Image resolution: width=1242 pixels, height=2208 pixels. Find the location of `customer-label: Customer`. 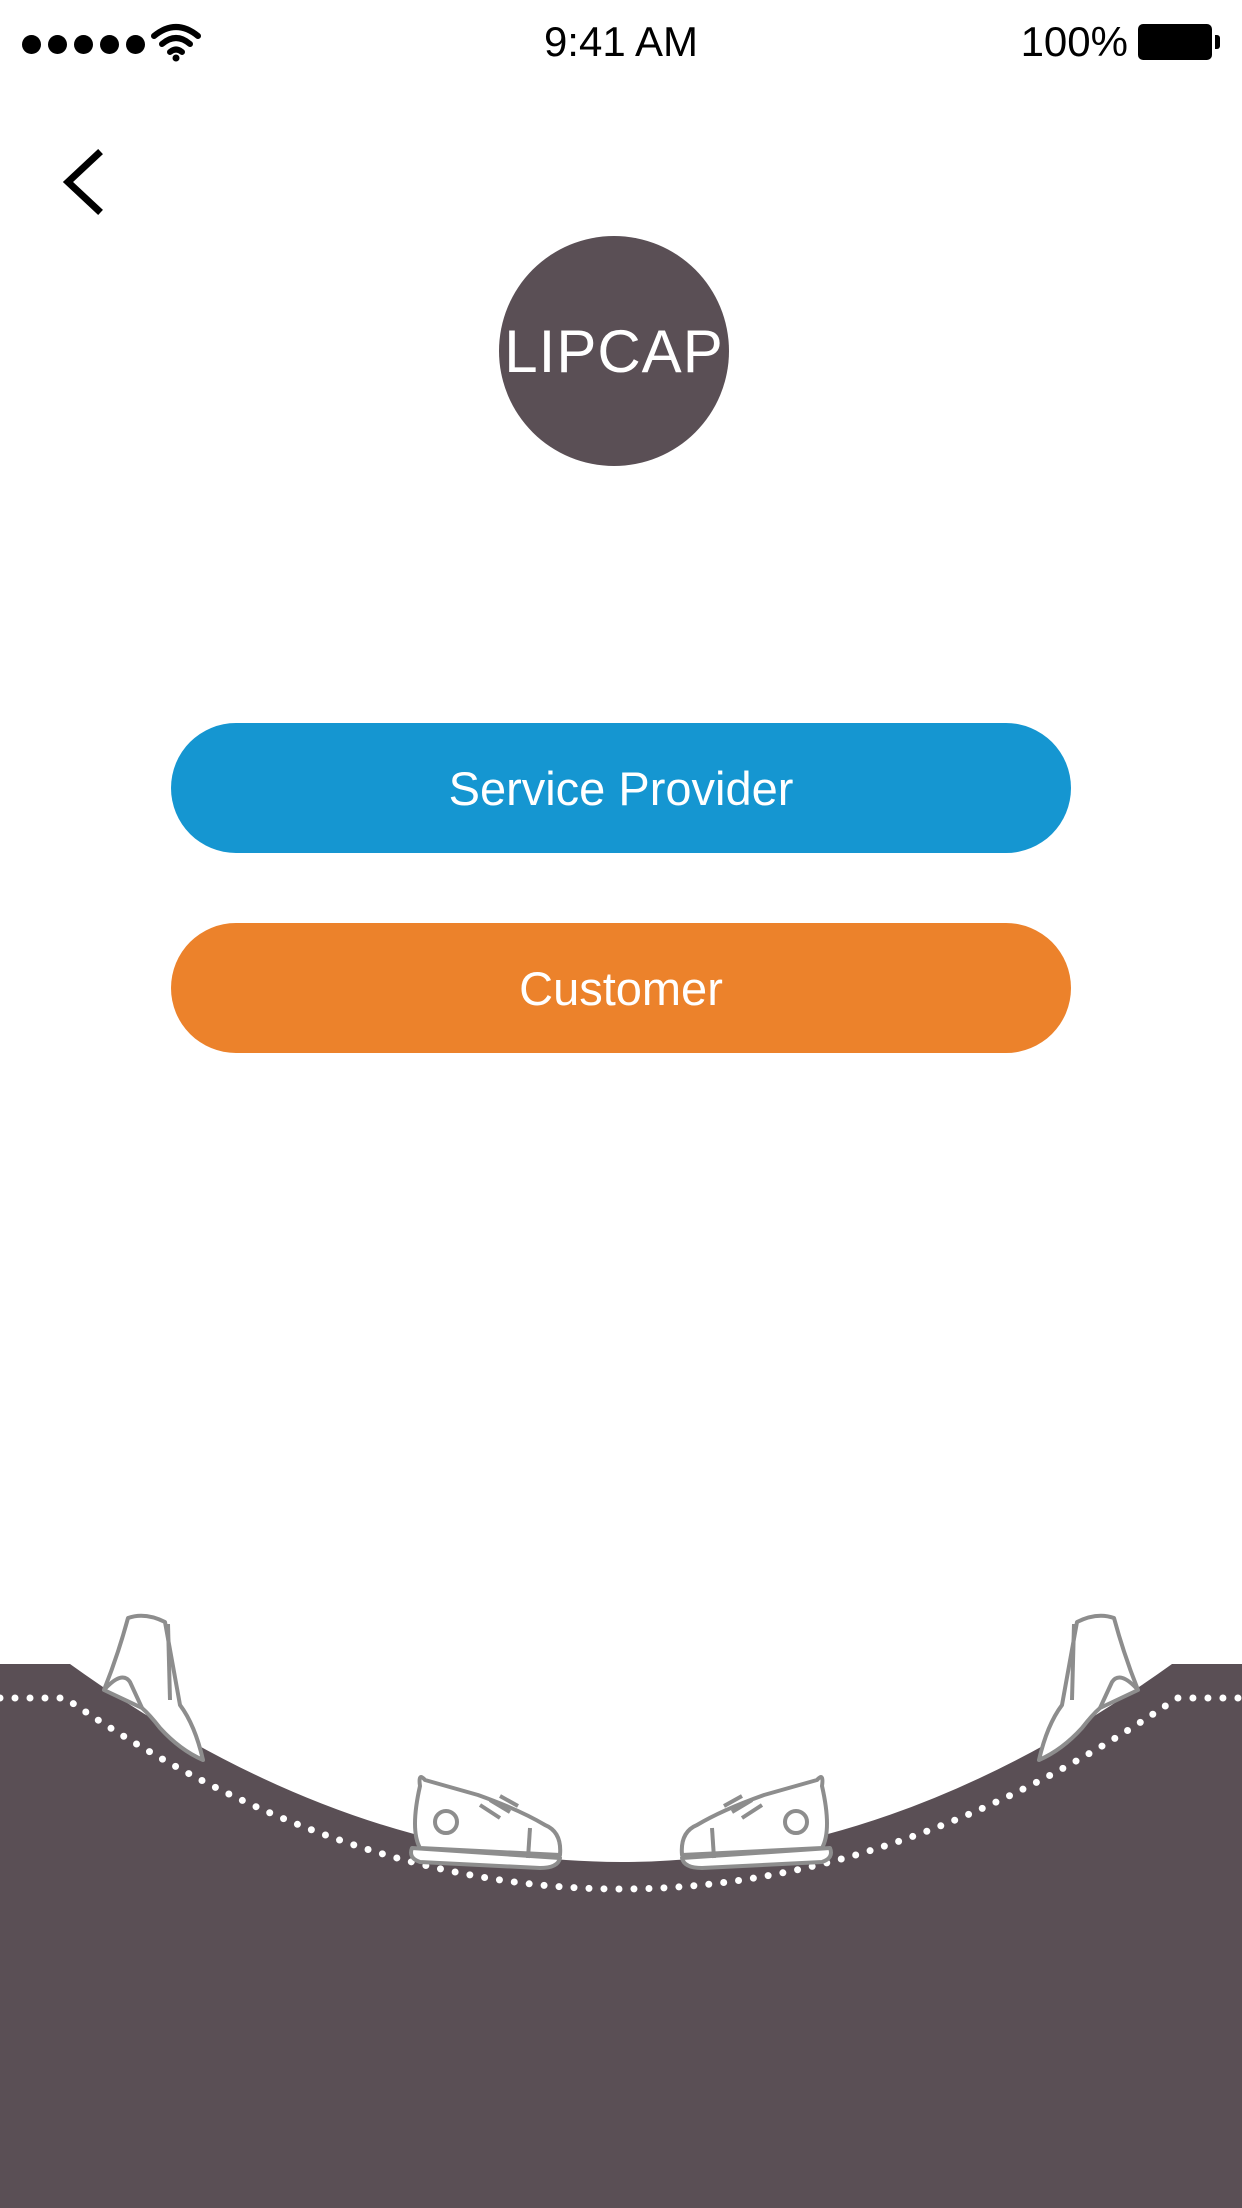

customer-label: Customer is located at coordinates (621, 988).